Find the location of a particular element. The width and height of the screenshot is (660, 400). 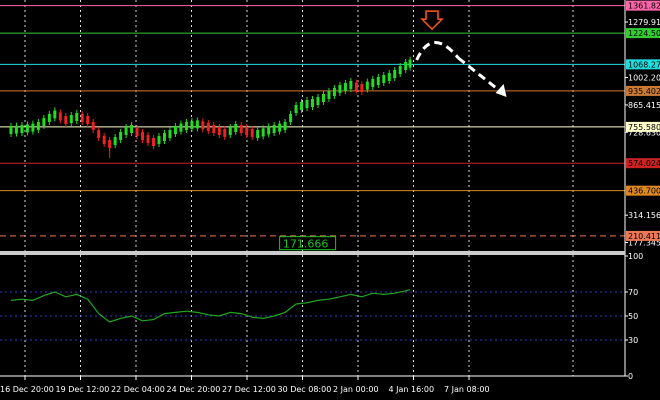

price-level-badge-label: 1361.826 is located at coordinates (644, 6).